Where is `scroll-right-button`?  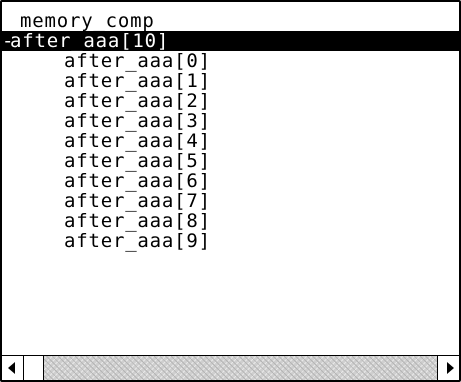 scroll-right-button is located at coordinates (448, 368).